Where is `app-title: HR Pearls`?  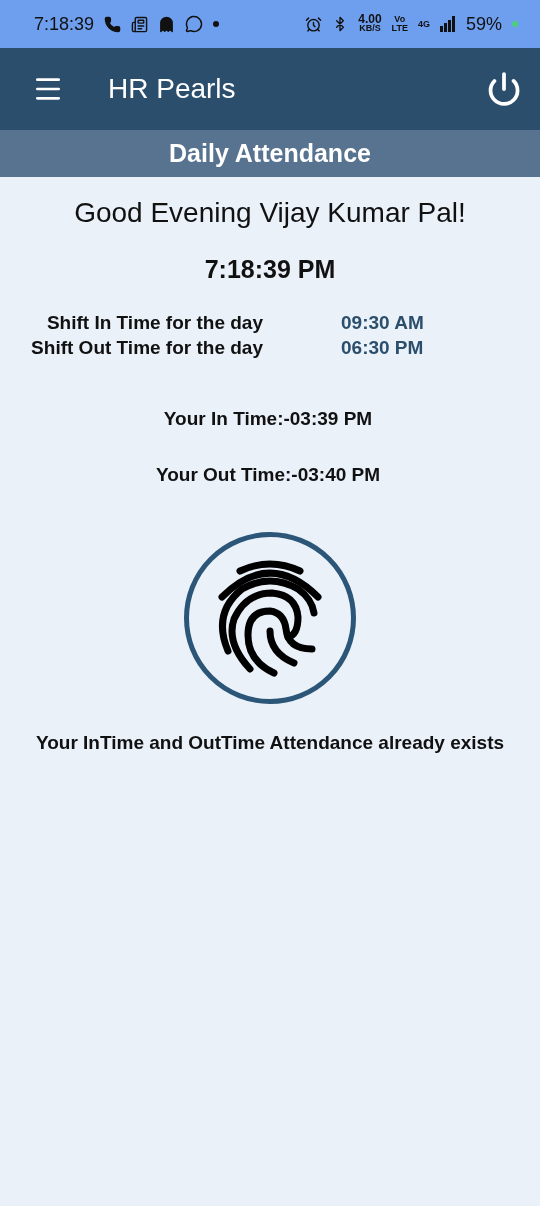
app-title: HR Pearls is located at coordinates (172, 89).